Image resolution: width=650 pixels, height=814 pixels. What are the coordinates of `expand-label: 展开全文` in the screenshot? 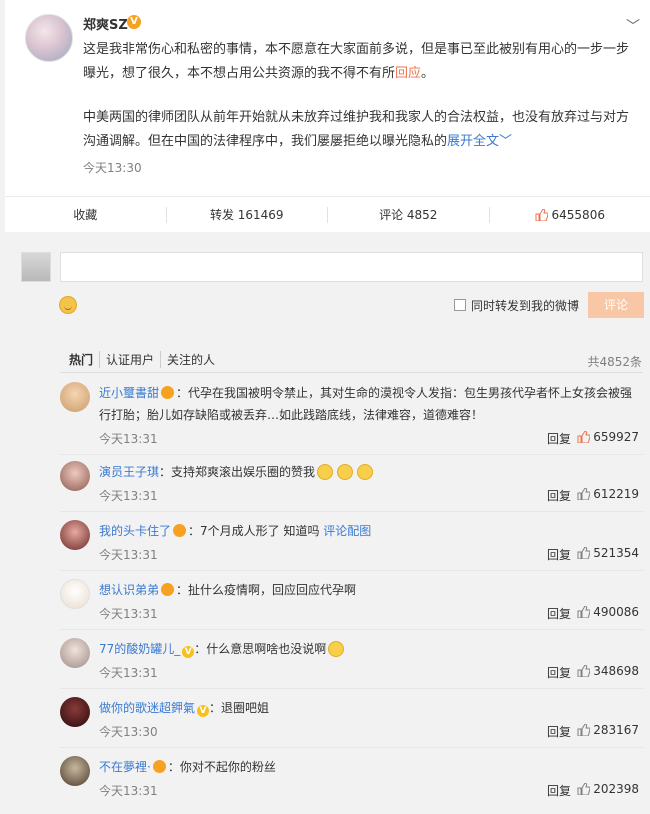 It's located at (473, 141).